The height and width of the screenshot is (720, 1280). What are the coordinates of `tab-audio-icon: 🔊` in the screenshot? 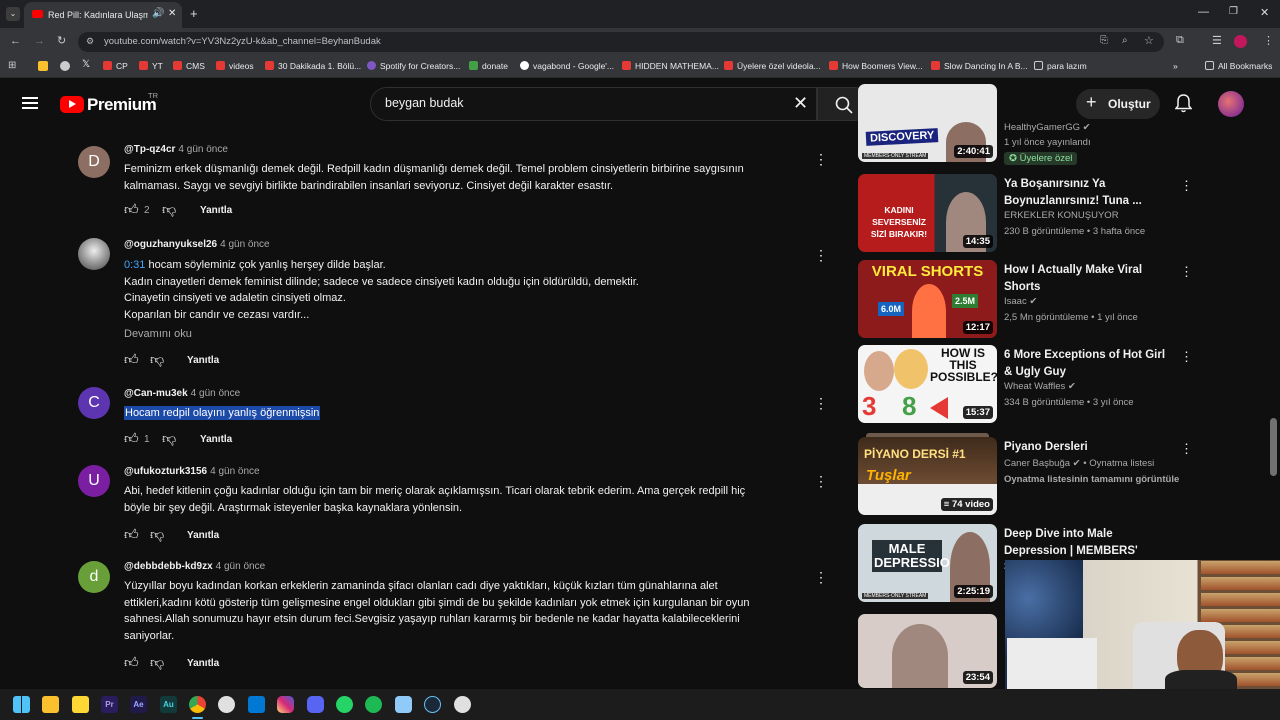 It's located at (158, 13).